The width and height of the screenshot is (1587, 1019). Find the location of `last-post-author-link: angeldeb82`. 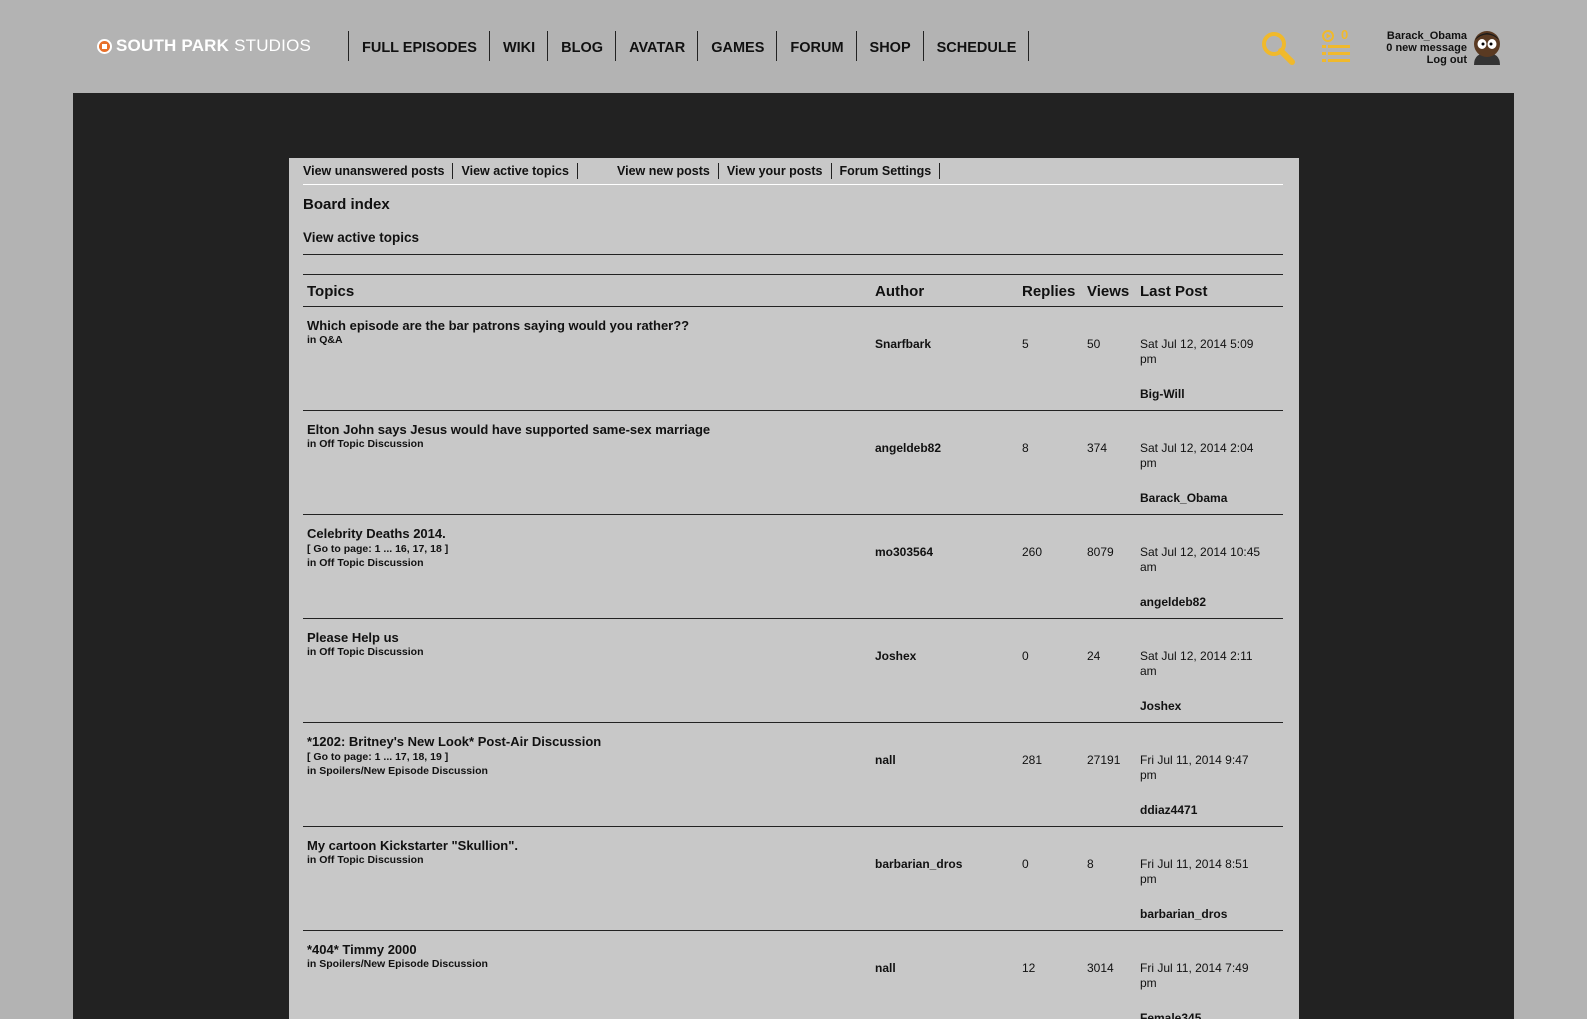

last-post-author-link: angeldeb82 is located at coordinates (1173, 602).